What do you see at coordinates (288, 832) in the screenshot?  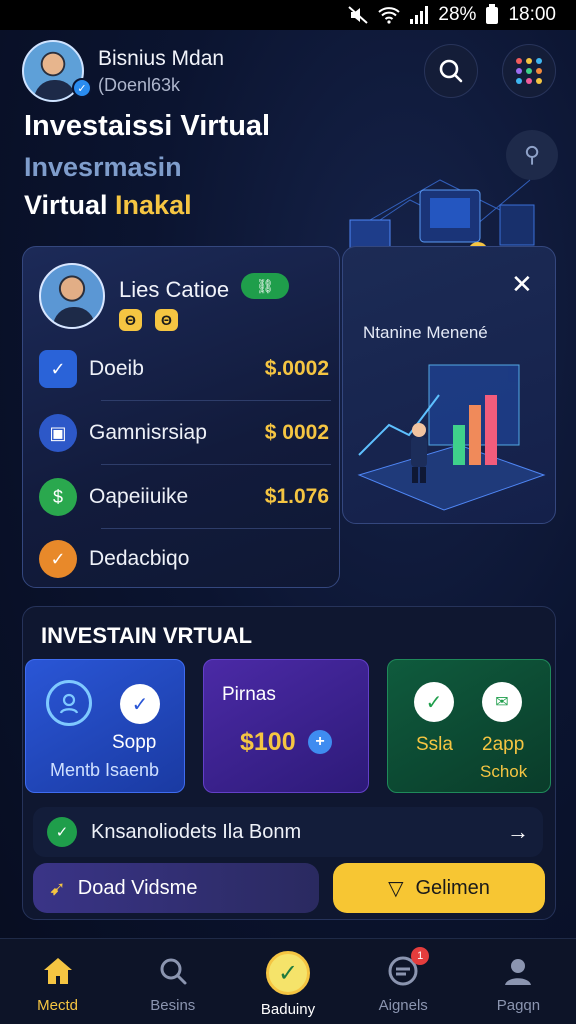 I see `info-row: ✓ Knsanoliodets Ila Bonm →` at bounding box center [288, 832].